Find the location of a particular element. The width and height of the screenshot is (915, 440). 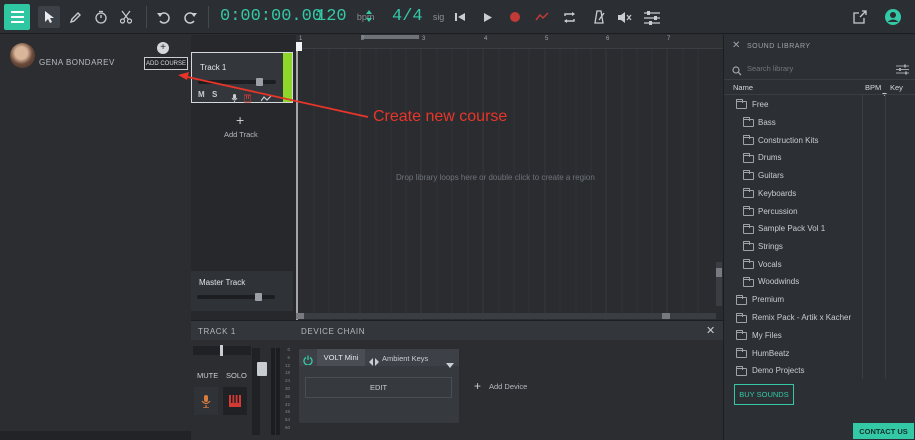

device-name: VOLT Mini is located at coordinates (341, 357).